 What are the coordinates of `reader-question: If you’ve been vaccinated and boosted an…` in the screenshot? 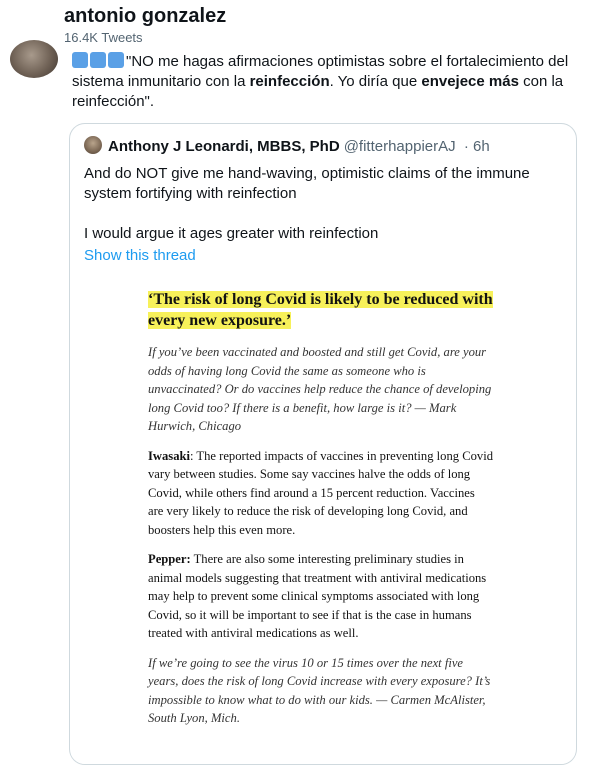 It's located at (320, 389).